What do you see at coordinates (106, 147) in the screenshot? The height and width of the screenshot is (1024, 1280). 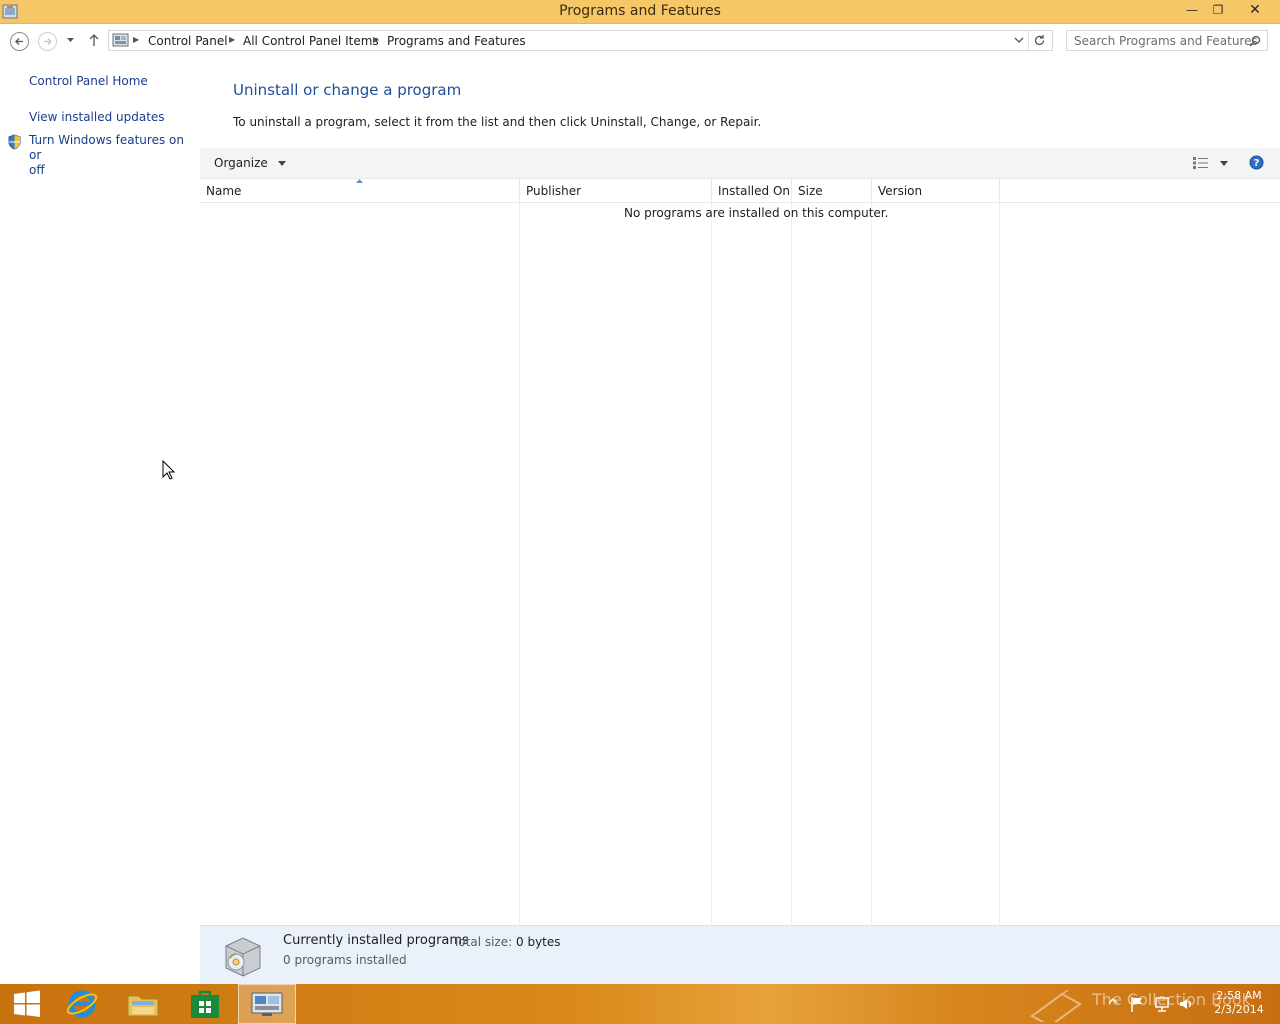 I see `turn-windows-features-line1: Turn Windows features on or` at bounding box center [106, 147].